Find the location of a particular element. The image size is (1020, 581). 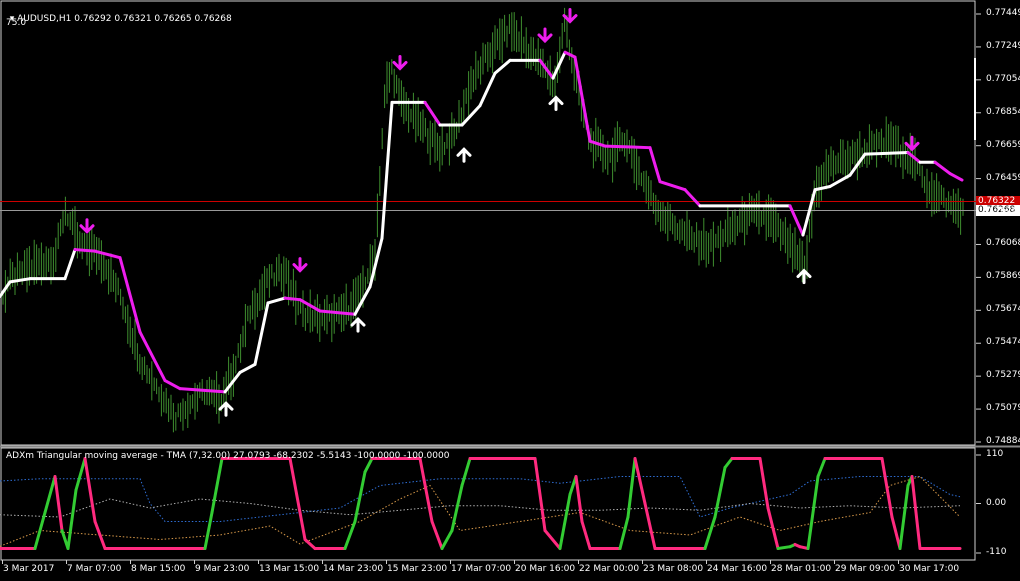

time-axis-label: 22 Mar 00:00 is located at coordinates (609, 569).